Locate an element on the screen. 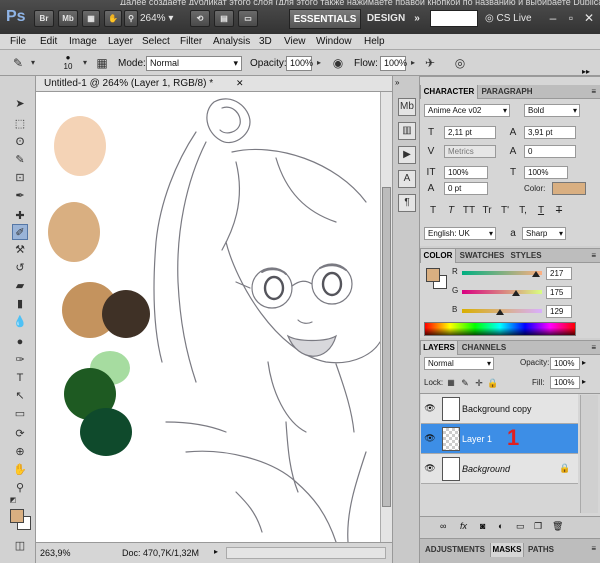  3d-rotate-tool-icon: ⟳ is located at coordinates (20, 434).